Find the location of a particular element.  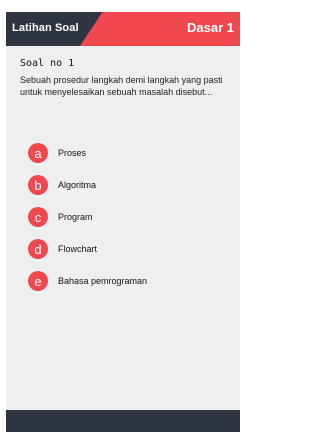

option-label: Proses is located at coordinates (72, 153).